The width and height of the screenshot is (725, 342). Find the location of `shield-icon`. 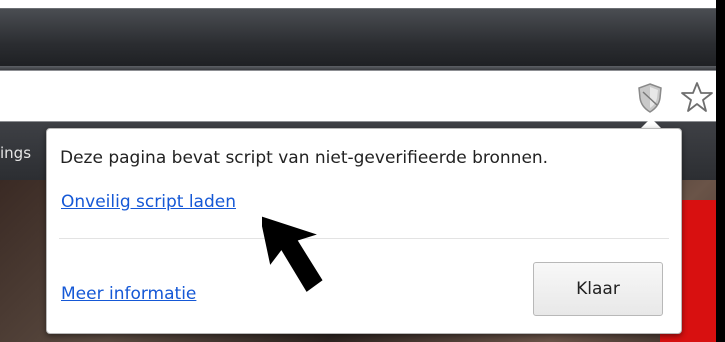

shield-icon is located at coordinates (650, 98).